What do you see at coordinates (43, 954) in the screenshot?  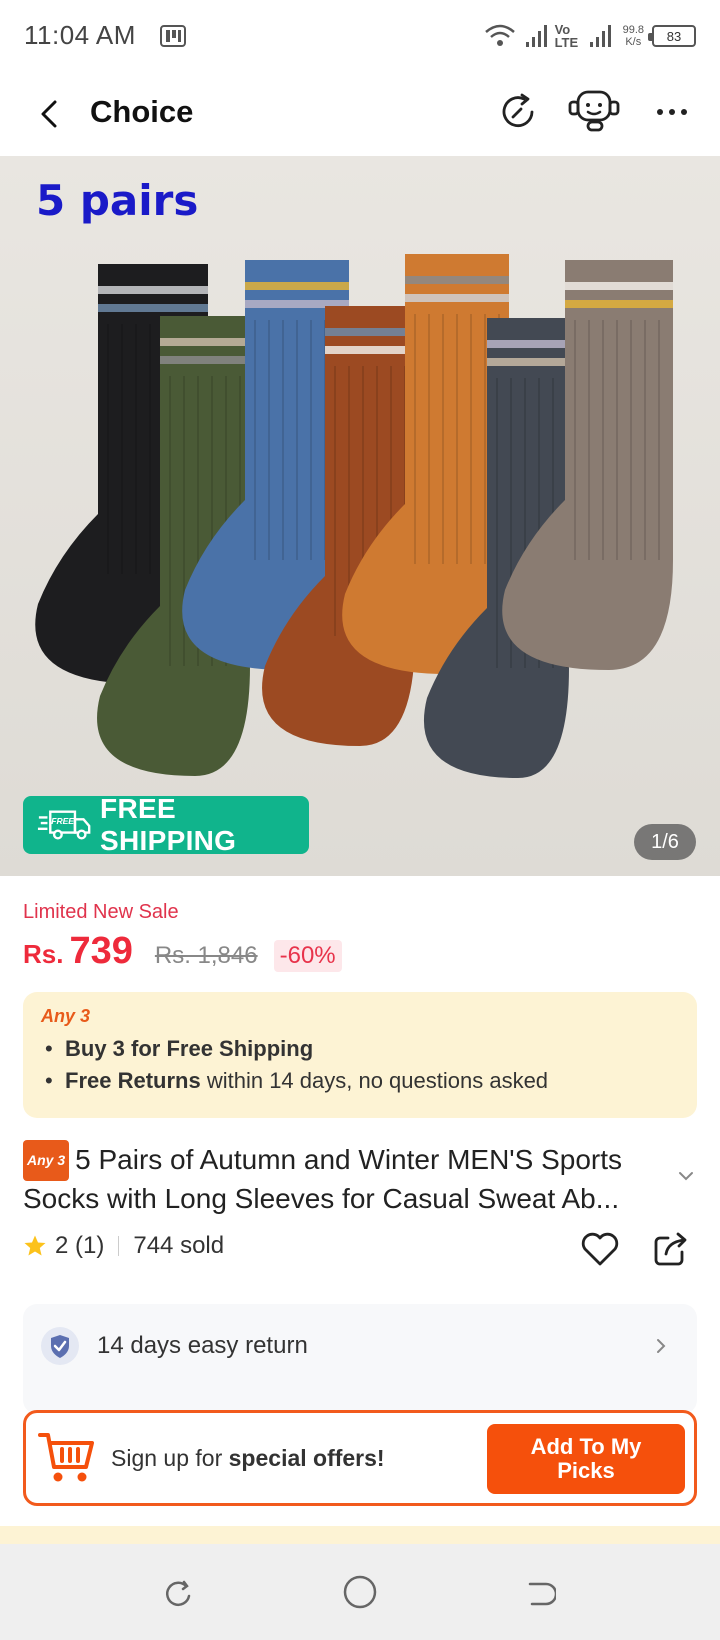 I see `price-currency: Rs.` at bounding box center [43, 954].